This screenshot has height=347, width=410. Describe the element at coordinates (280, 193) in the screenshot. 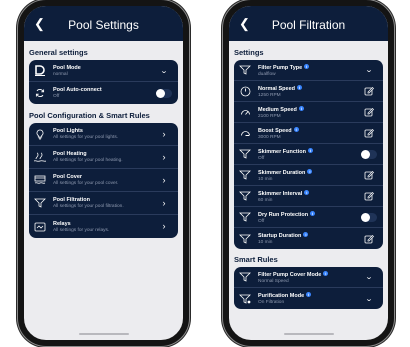

I see `skimmer-interval-label: Skimmer Interval` at that location.